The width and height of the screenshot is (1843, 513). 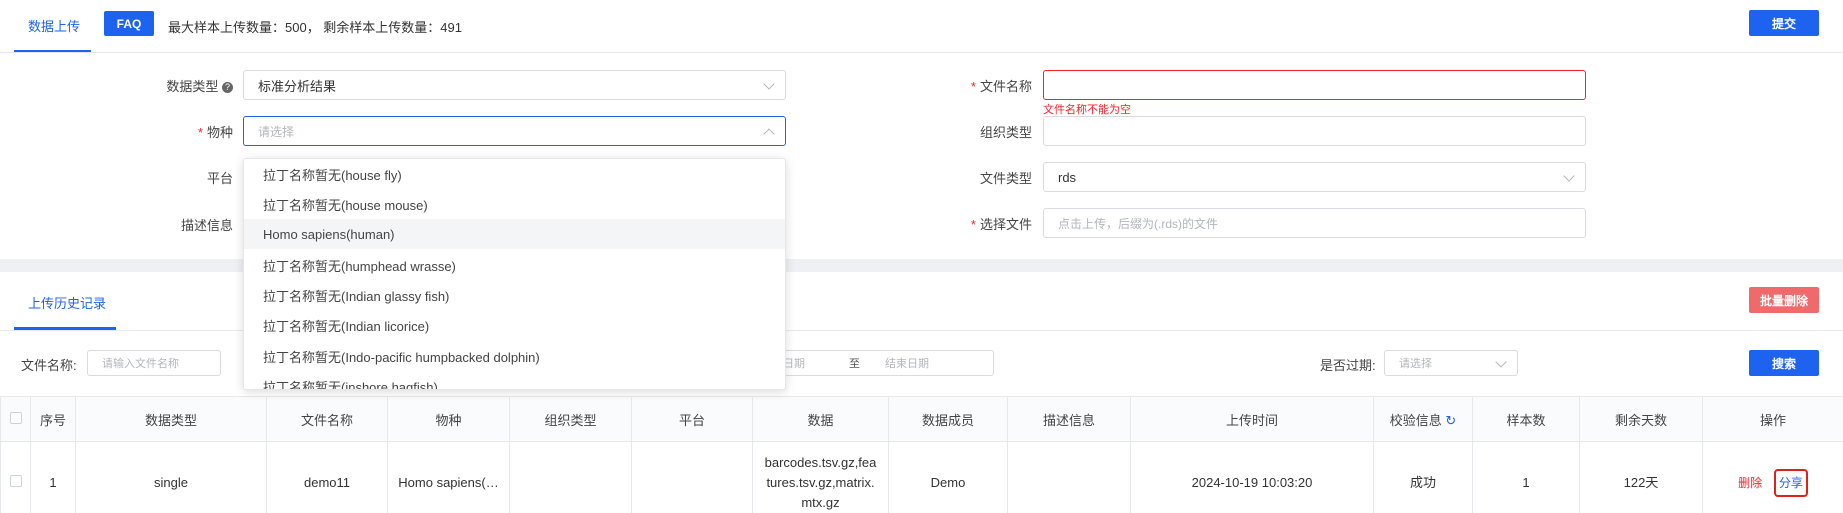 What do you see at coordinates (1005, 132) in the screenshot?
I see `tissue-type-label: 组织类型` at bounding box center [1005, 132].